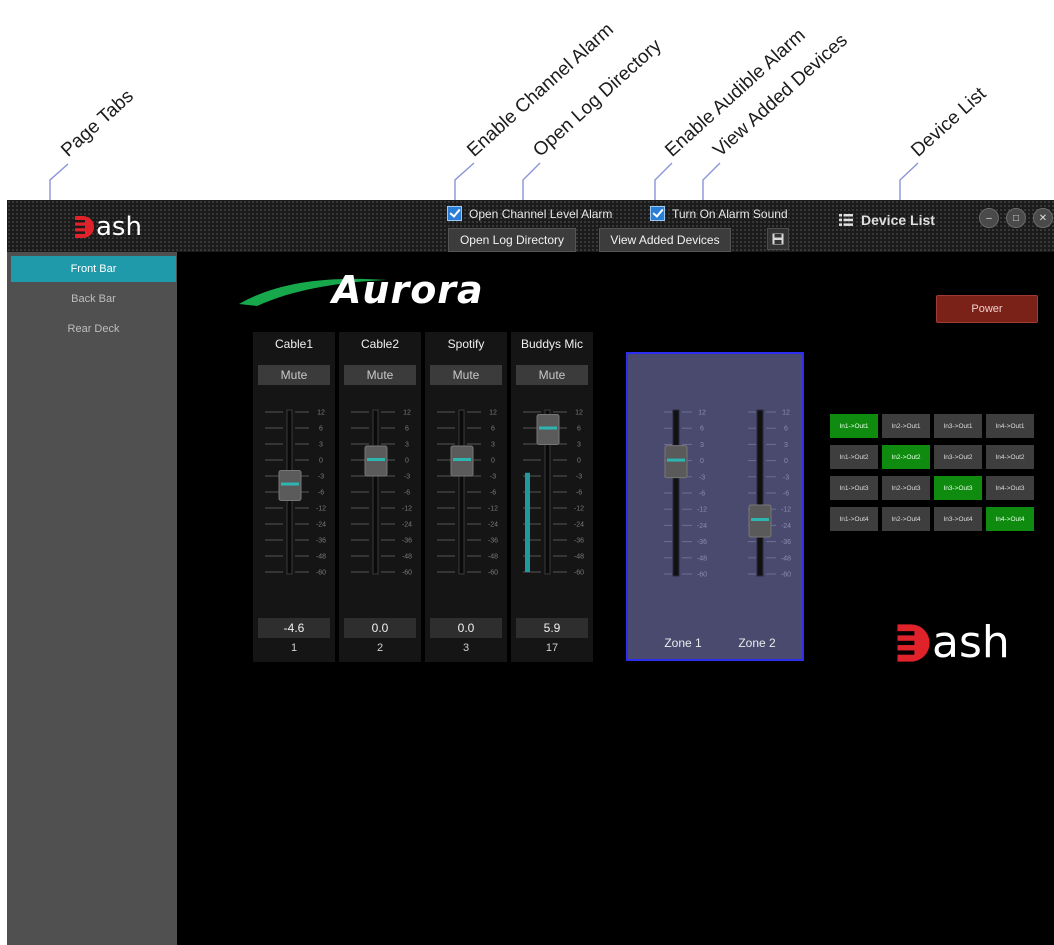 This screenshot has height=945, width=1054. What do you see at coordinates (548, 428) in the screenshot?
I see `fader-knob-indicator` at bounding box center [548, 428].